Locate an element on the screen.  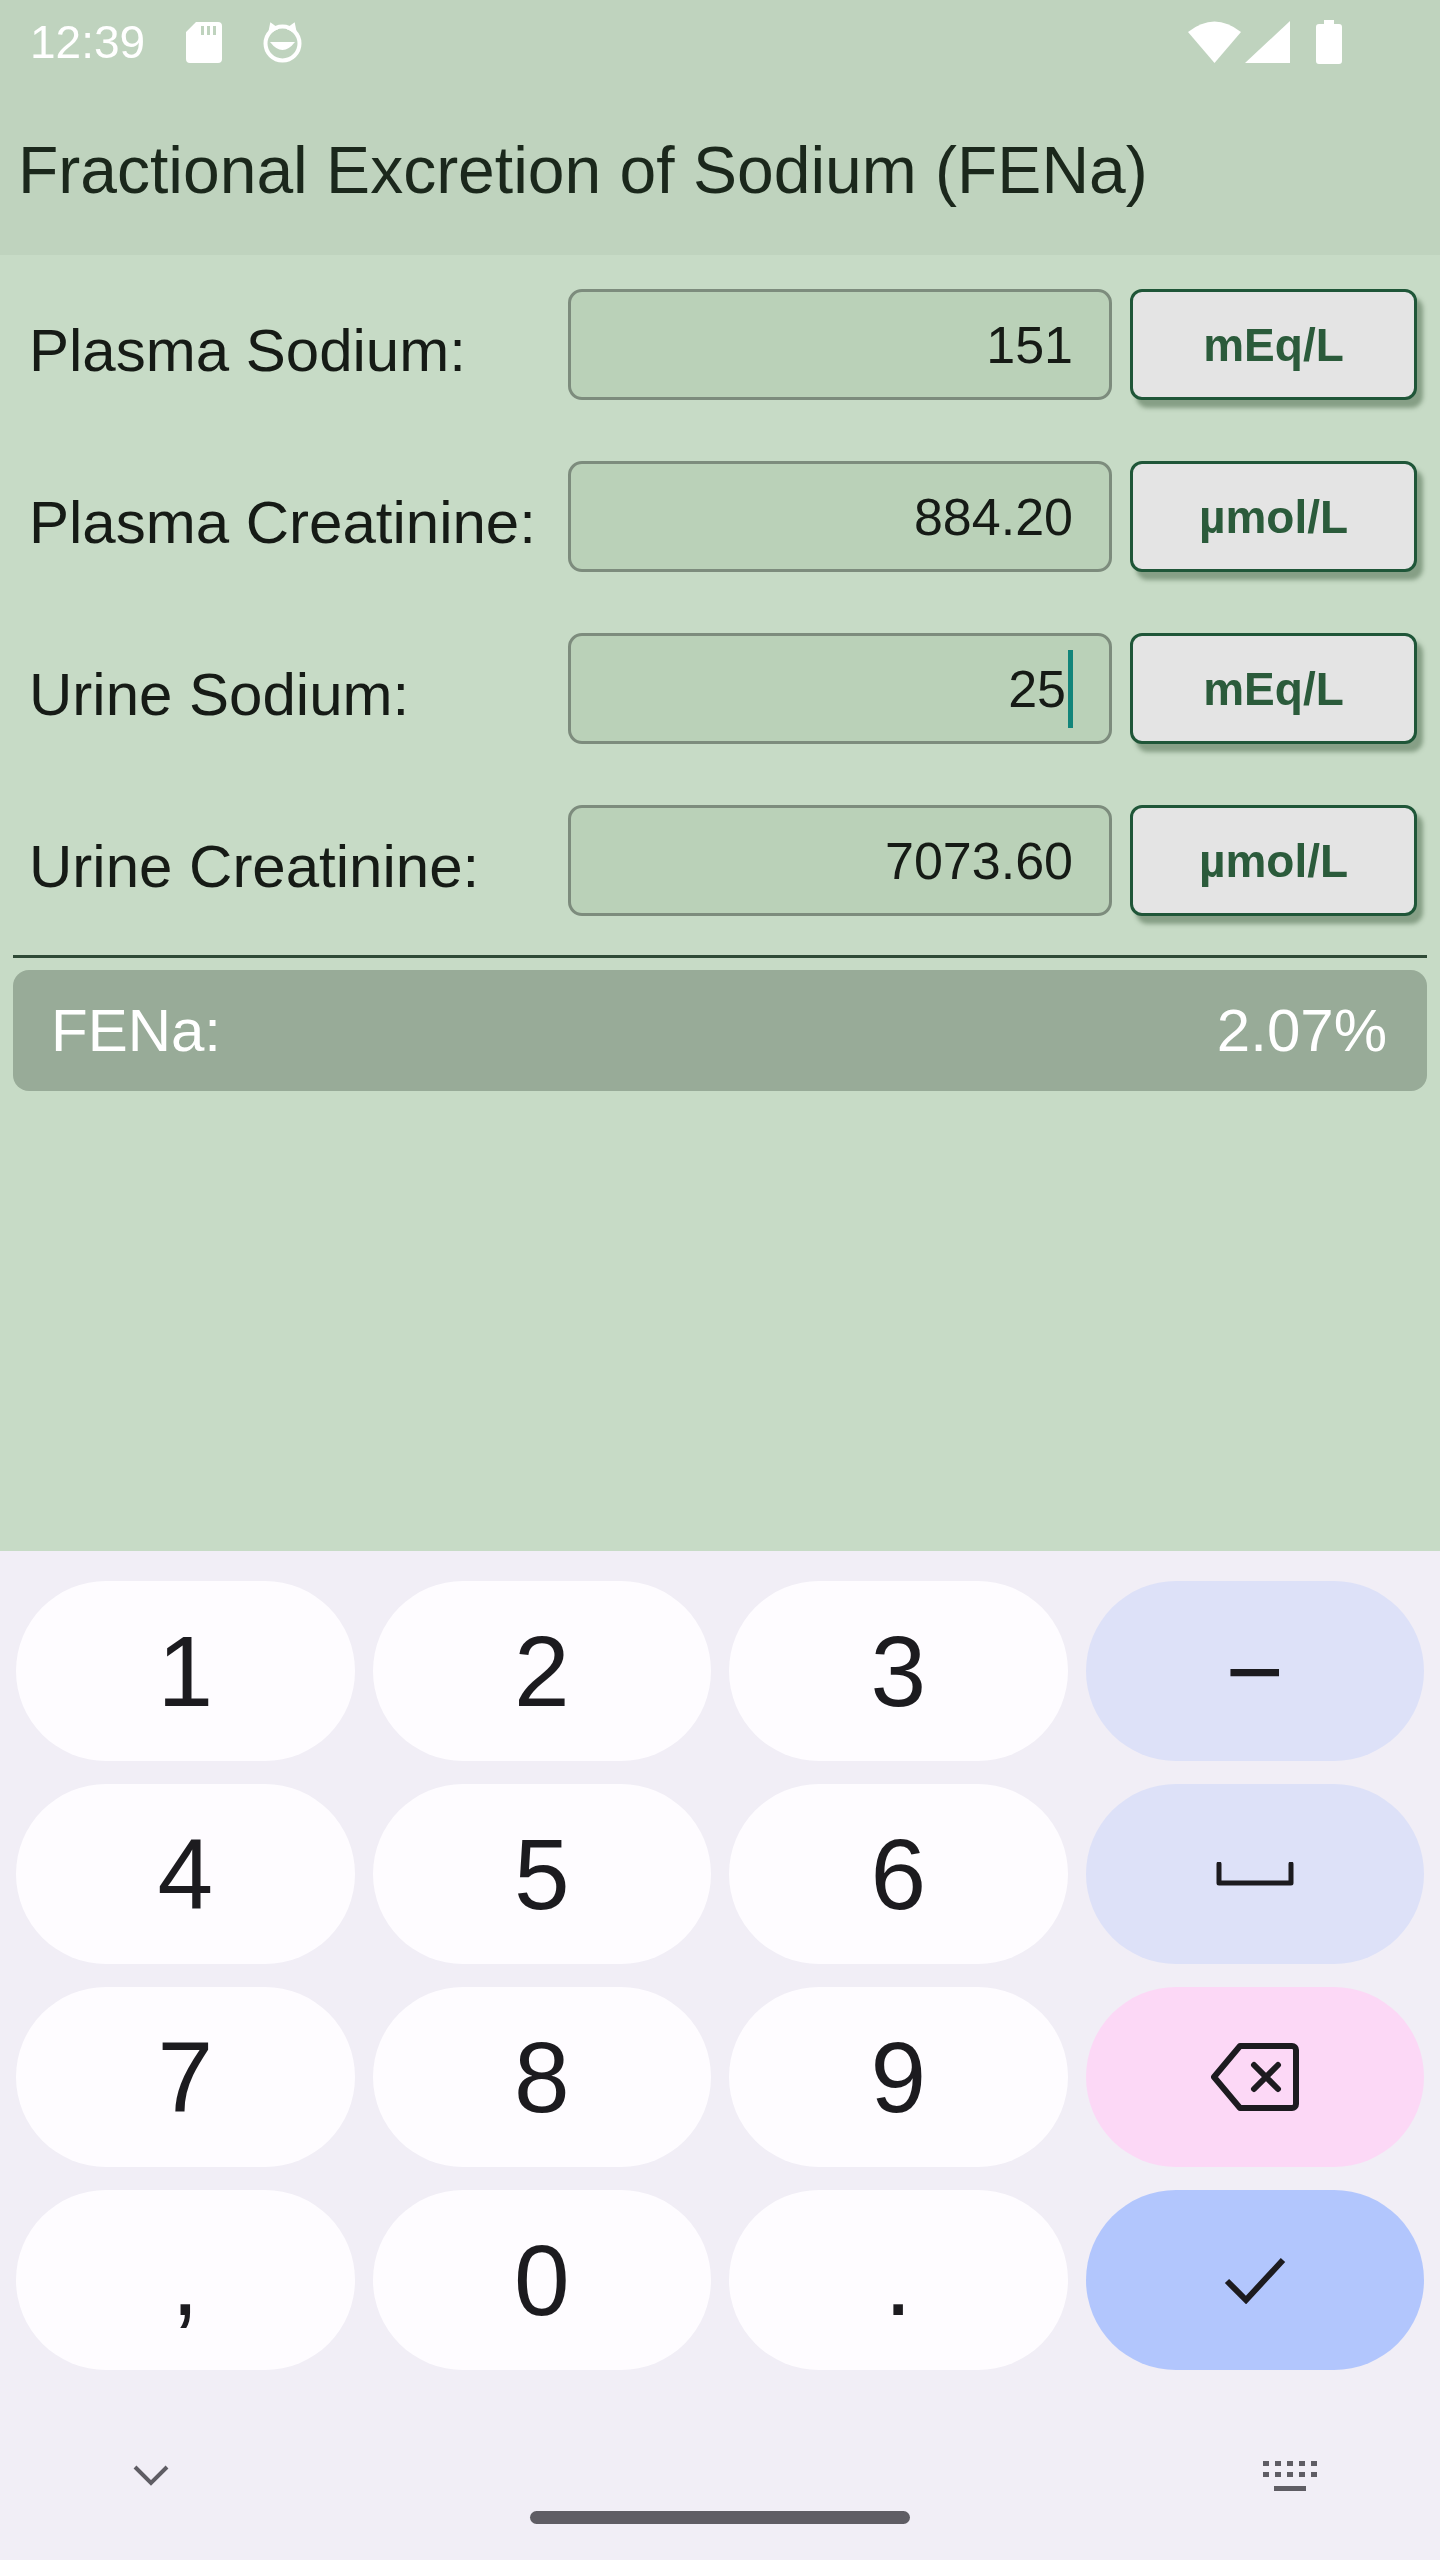
minus-key: − is located at coordinates (1254, 1671).